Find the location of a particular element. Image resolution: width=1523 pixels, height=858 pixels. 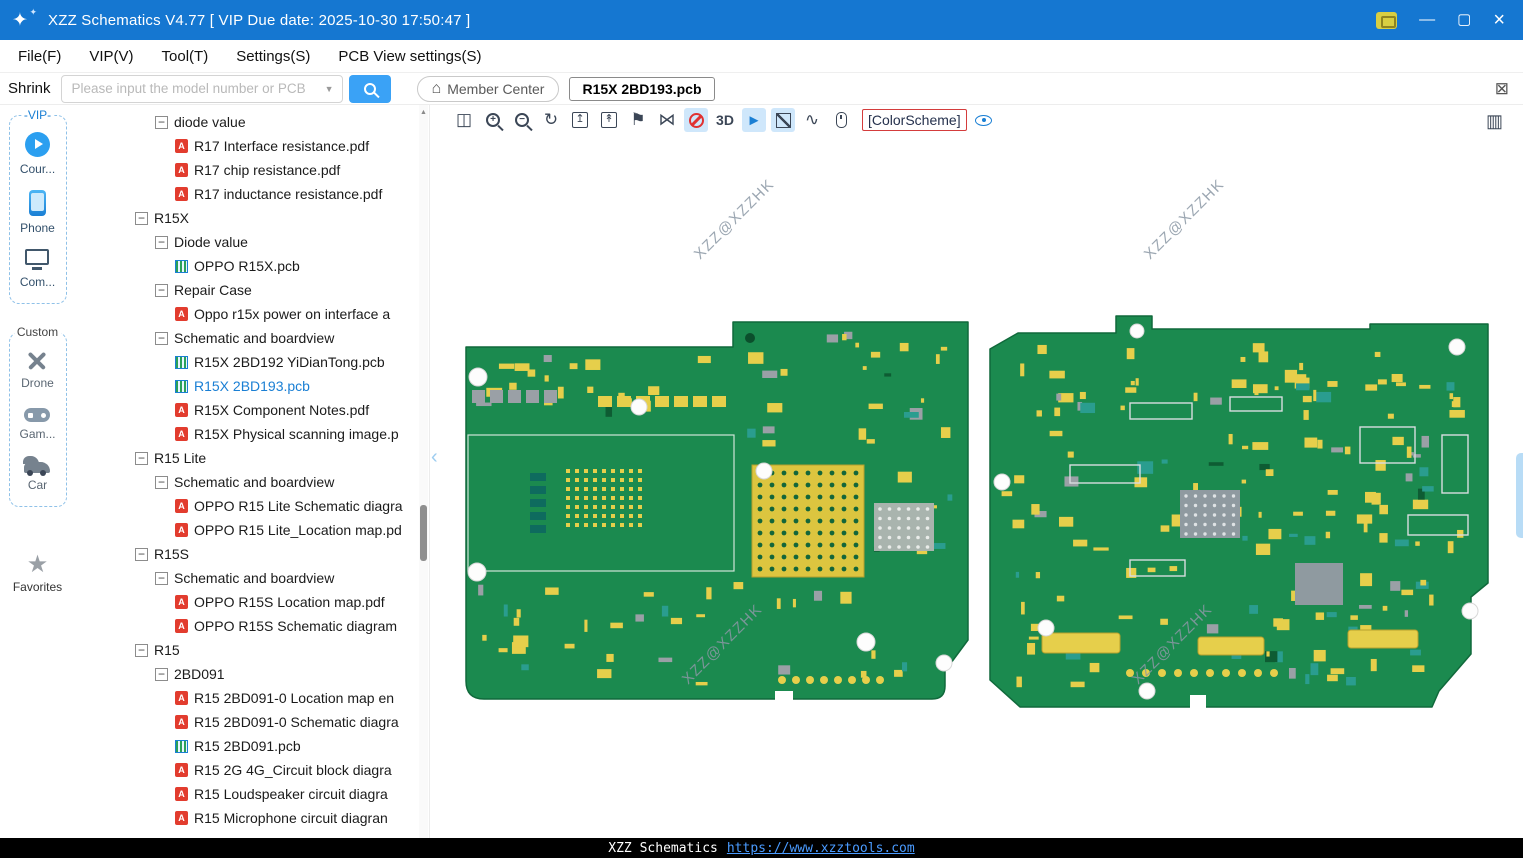

menu-item-tool-t: Tool(T) is located at coordinates (185, 56).